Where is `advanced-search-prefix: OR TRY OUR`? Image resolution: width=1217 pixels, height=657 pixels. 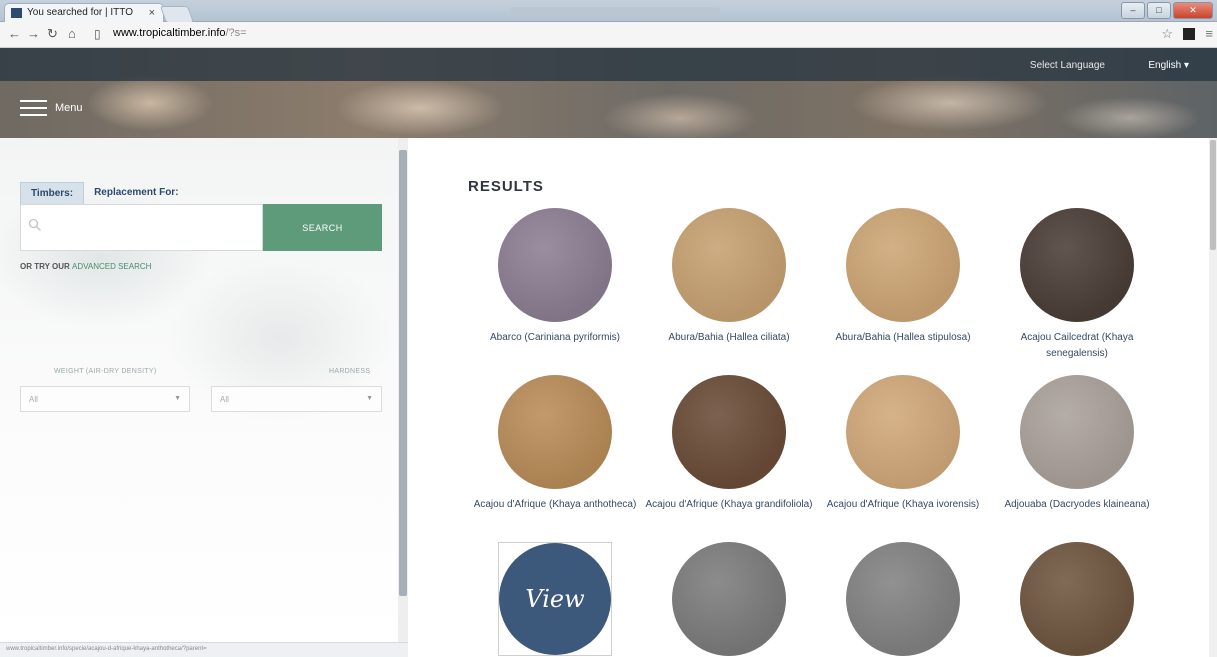 advanced-search-prefix: OR TRY OUR is located at coordinates (46, 266).